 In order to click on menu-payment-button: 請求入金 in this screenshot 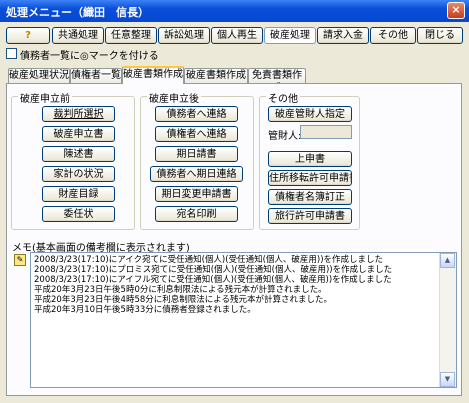, I will do `click(343, 35)`.